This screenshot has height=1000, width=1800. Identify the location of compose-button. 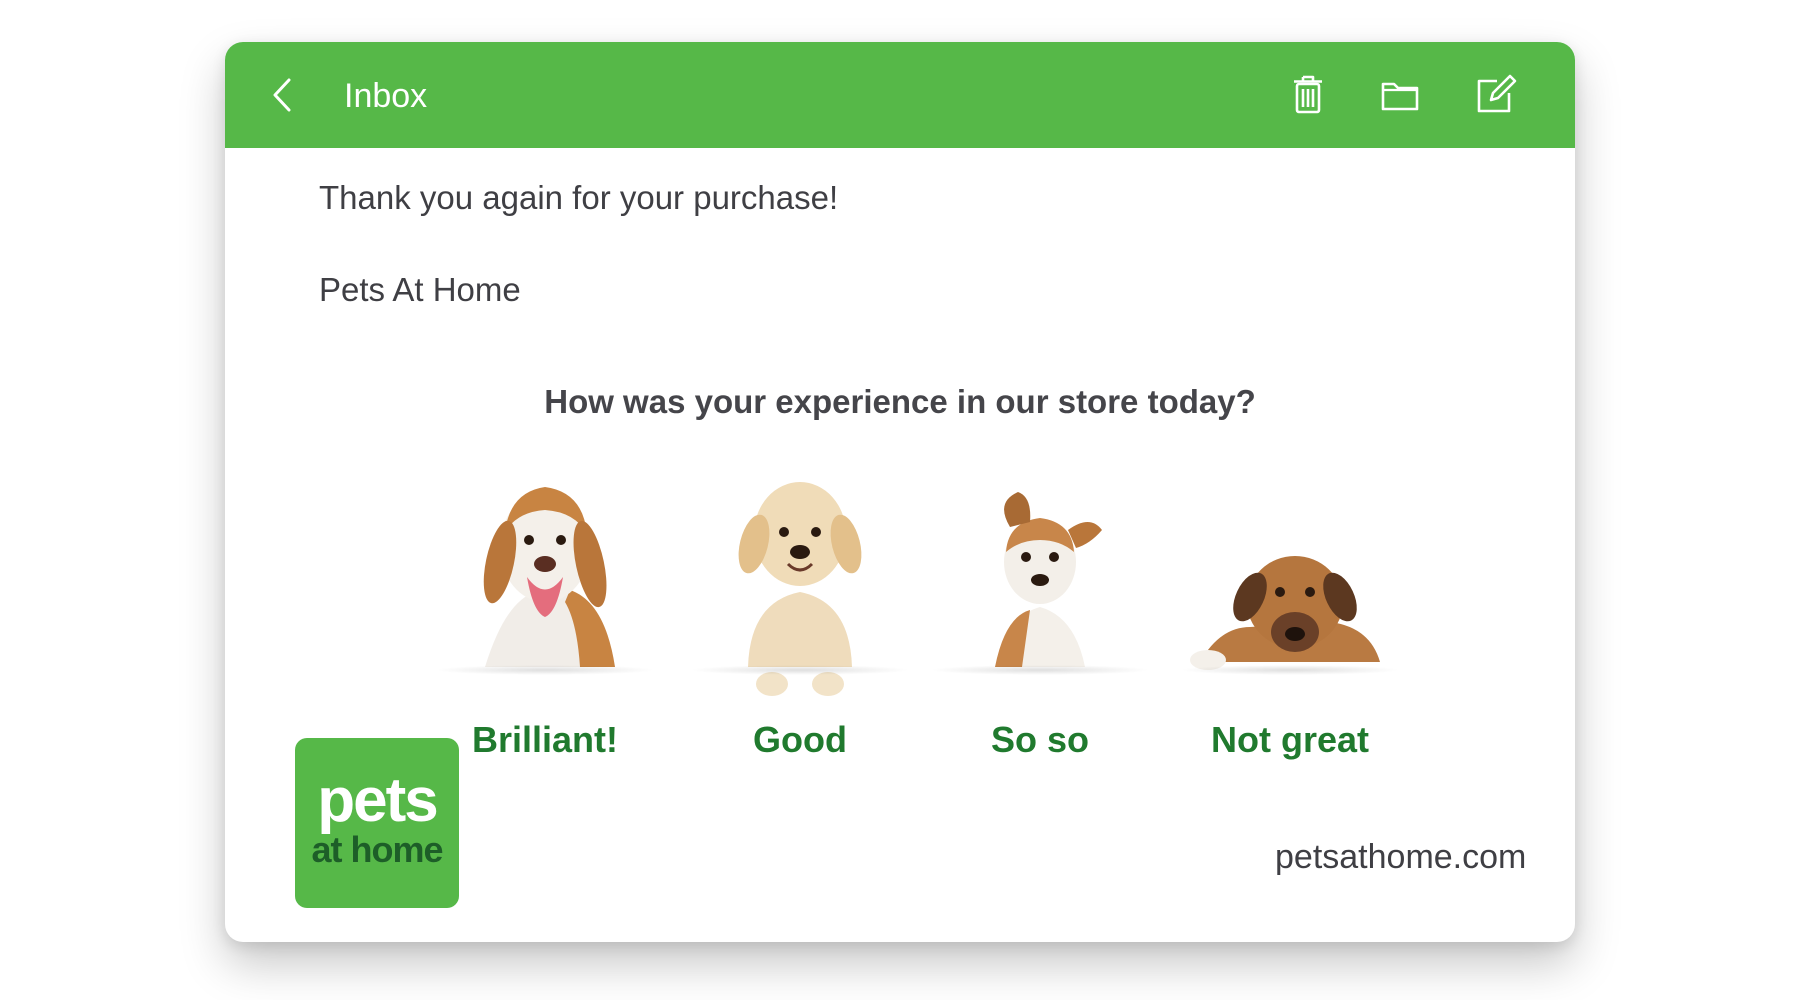
(1494, 95).